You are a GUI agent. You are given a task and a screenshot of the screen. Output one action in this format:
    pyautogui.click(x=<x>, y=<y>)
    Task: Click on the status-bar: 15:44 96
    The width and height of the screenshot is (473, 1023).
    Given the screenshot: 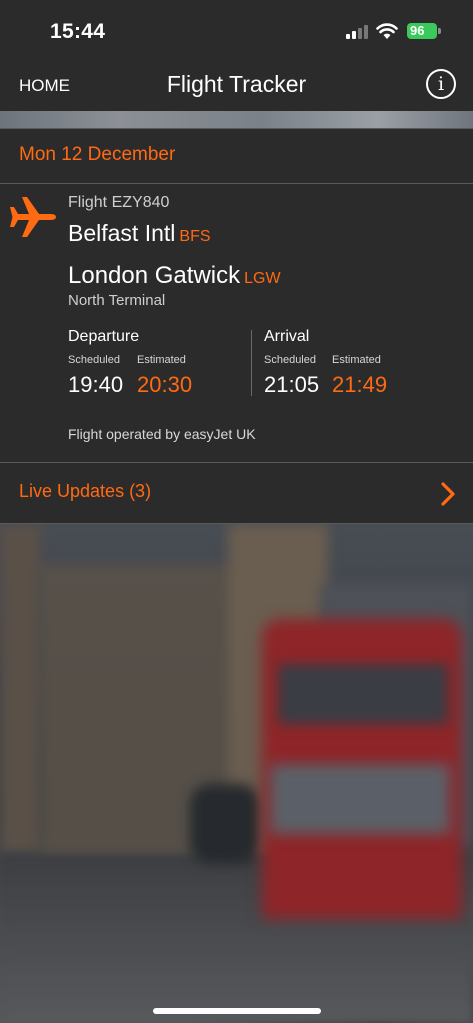 What is the action you would take?
    pyautogui.click(x=236, y=31)
    